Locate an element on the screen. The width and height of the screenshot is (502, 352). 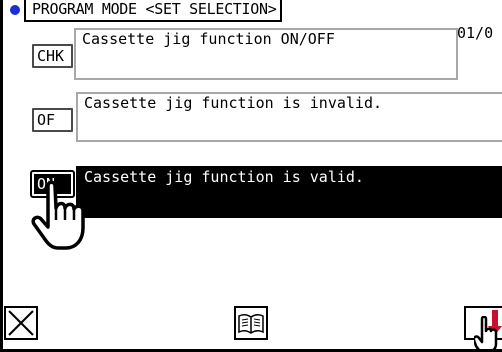
chk-description-box: Cassette jig function ON/OFF is located at coordinates (266, 54).